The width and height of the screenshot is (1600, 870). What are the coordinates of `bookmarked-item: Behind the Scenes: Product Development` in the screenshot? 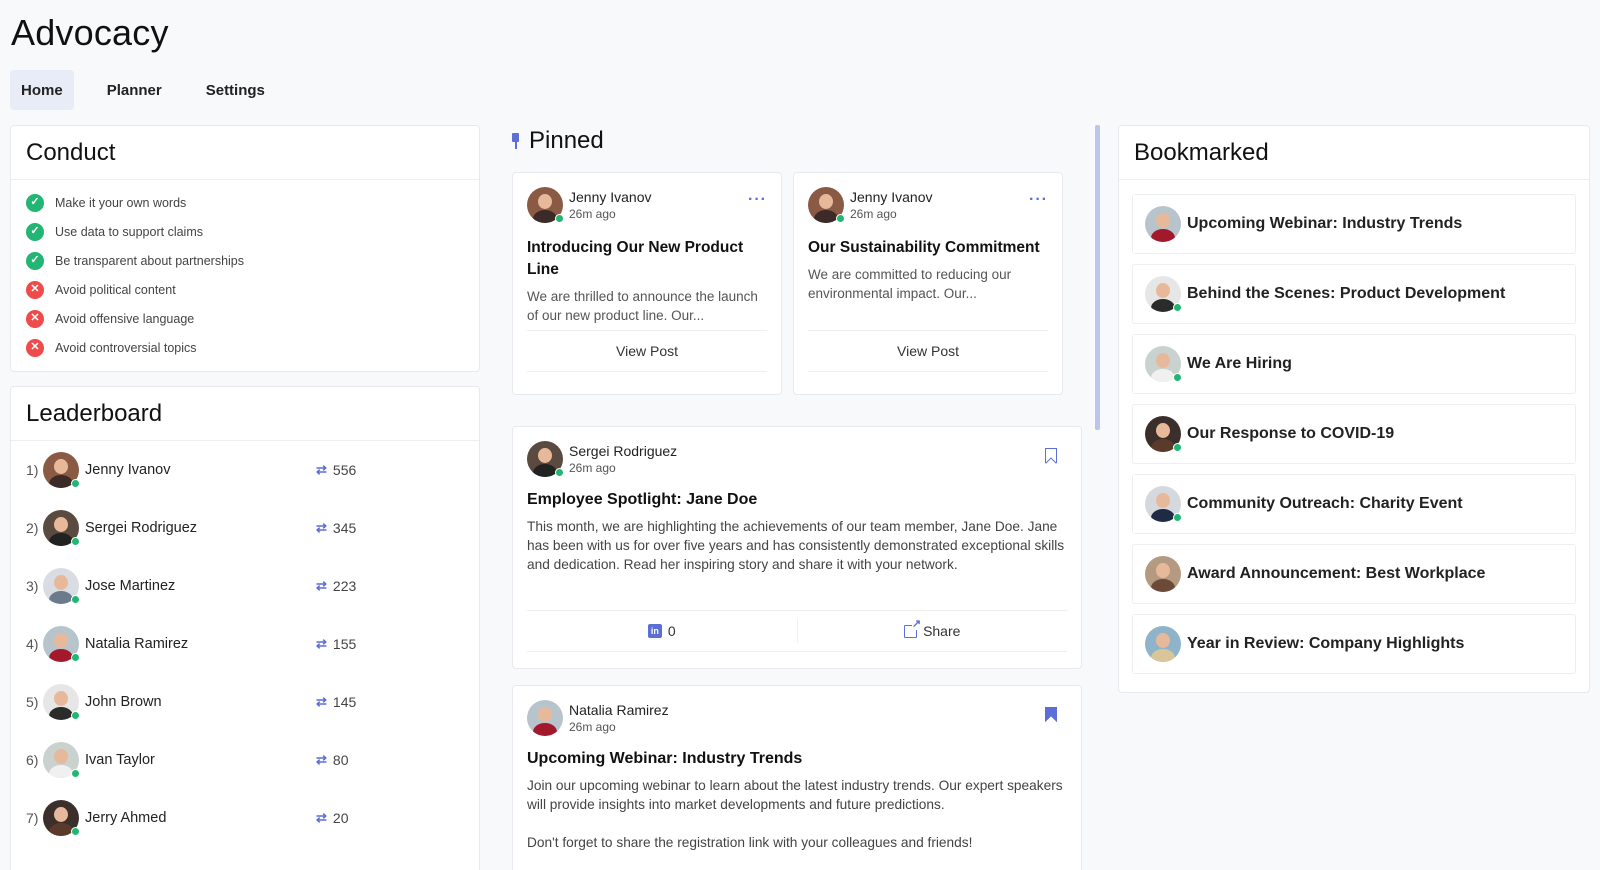 It's located at (1354, 294).